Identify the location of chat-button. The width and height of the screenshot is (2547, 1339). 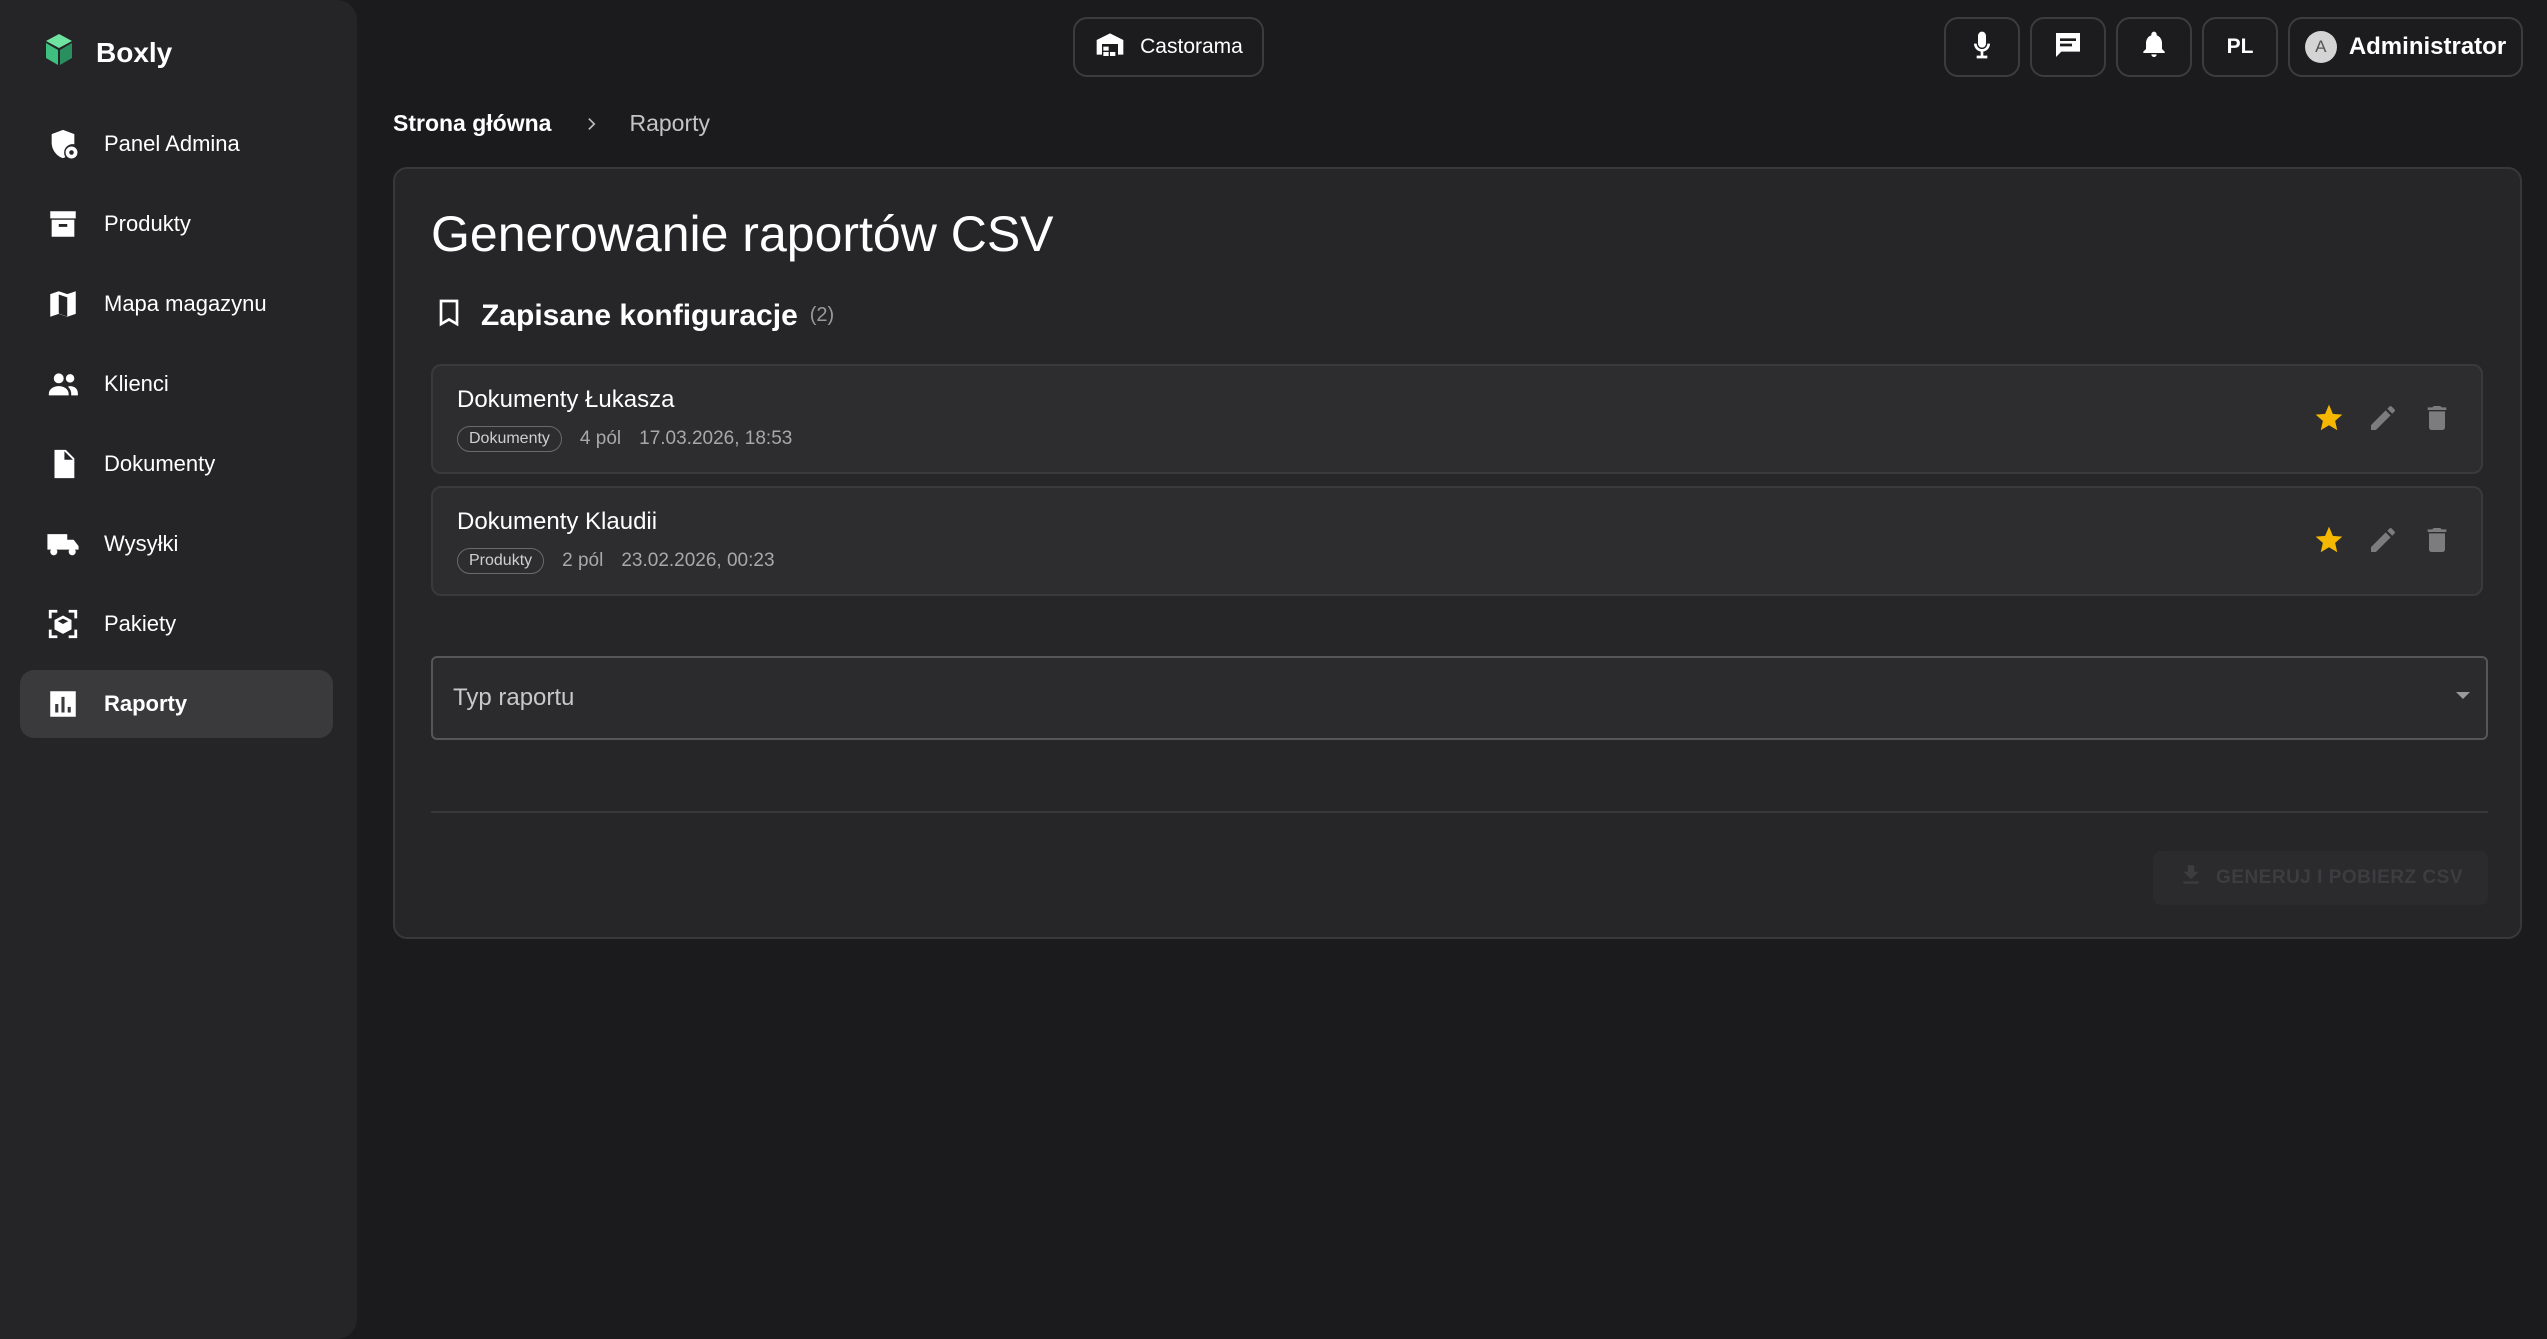
(2068, 47).